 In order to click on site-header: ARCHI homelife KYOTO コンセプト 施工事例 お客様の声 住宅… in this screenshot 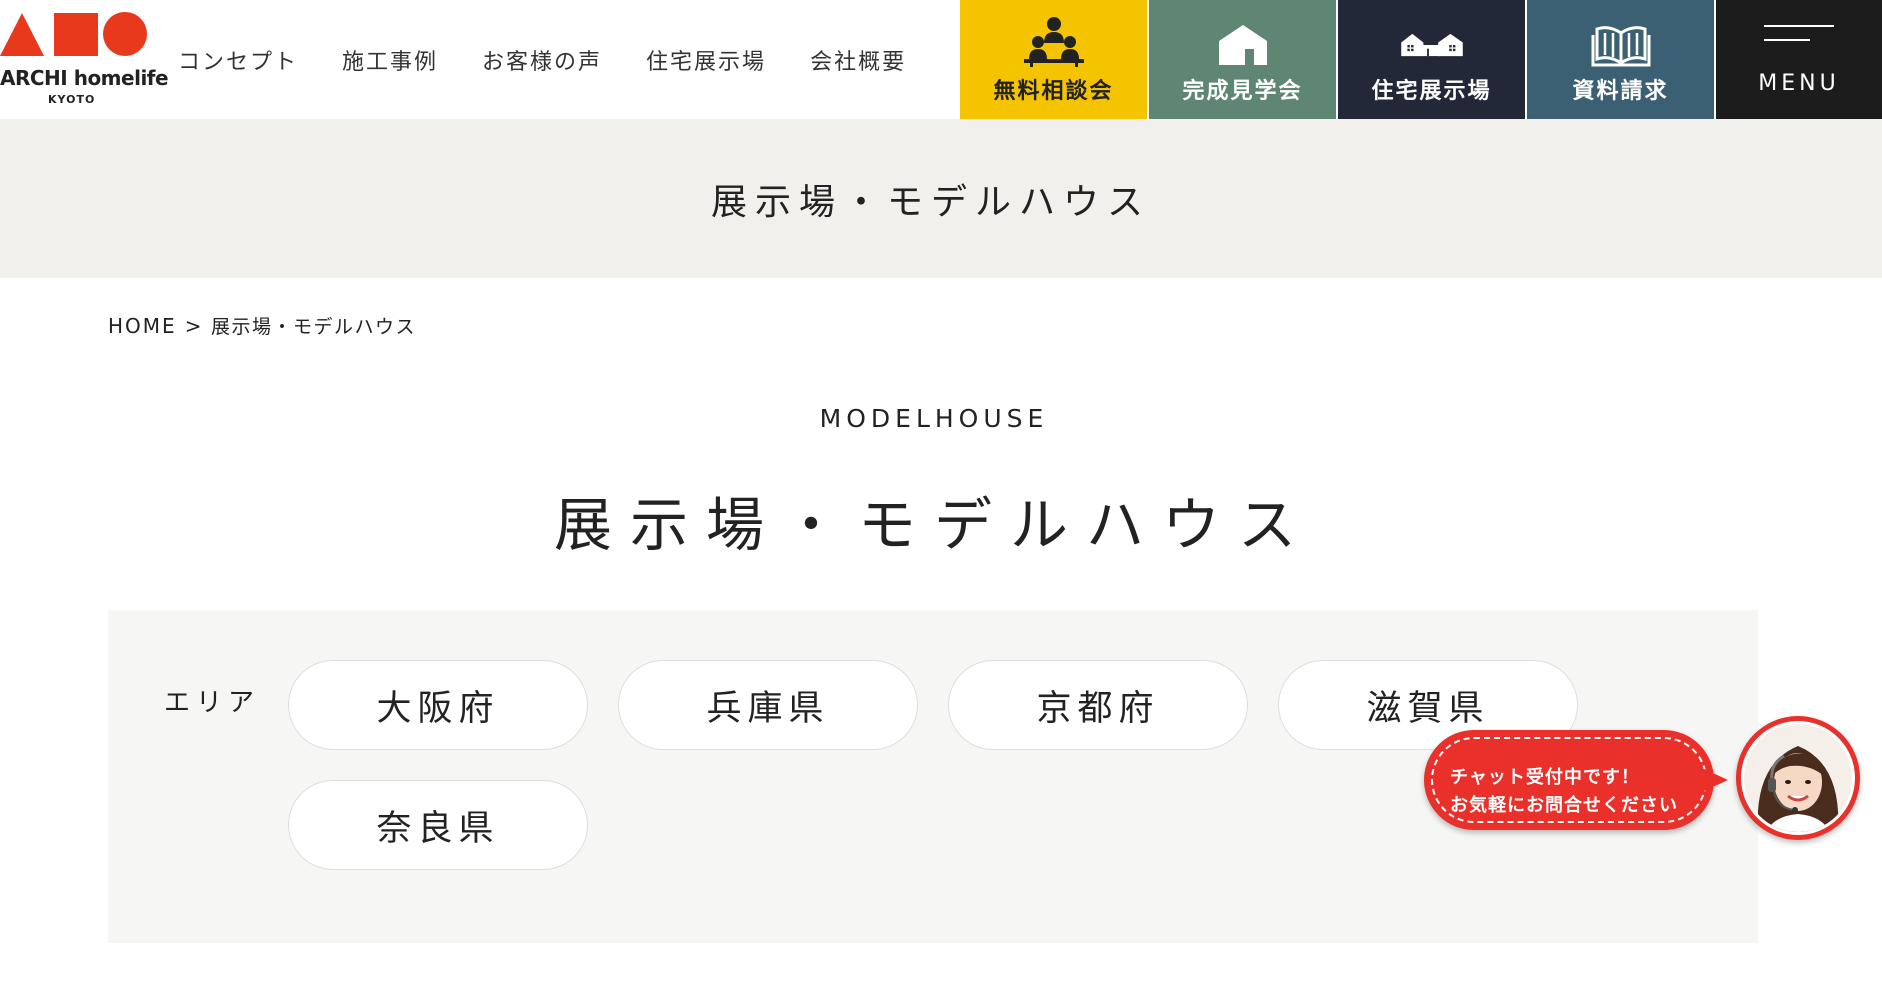, I will do `click(941, 59)`.